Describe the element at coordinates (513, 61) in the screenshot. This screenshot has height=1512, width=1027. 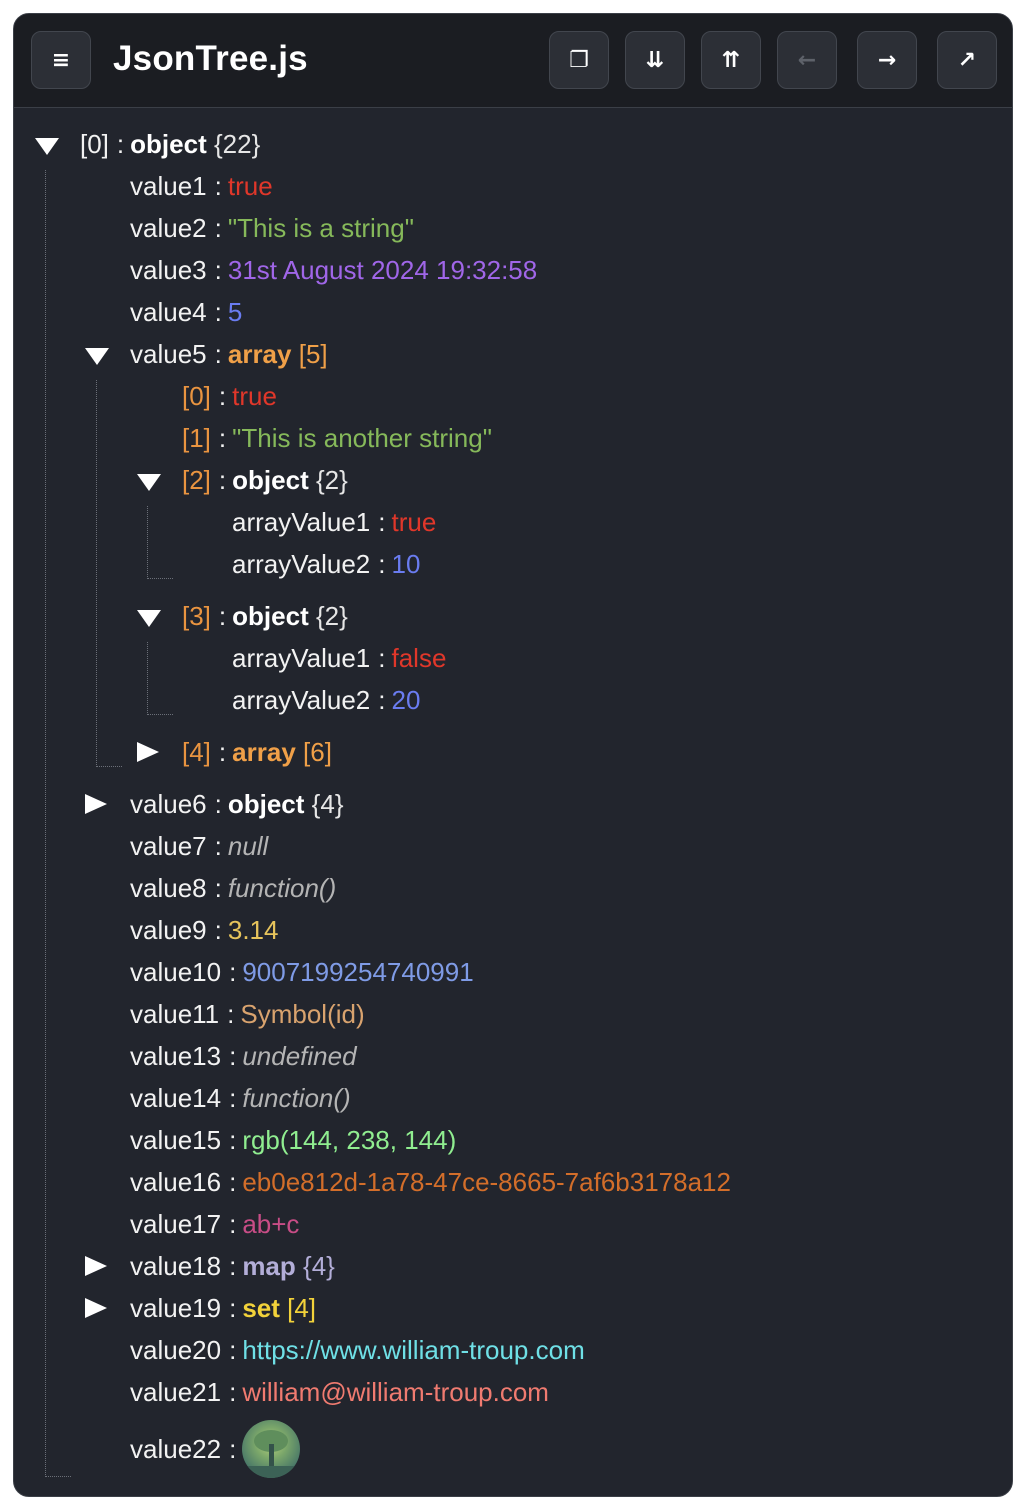
I see `title-bar: ≡ JsonTree.js ❐ ⇊ ⇈ ← → ↗` at that location.